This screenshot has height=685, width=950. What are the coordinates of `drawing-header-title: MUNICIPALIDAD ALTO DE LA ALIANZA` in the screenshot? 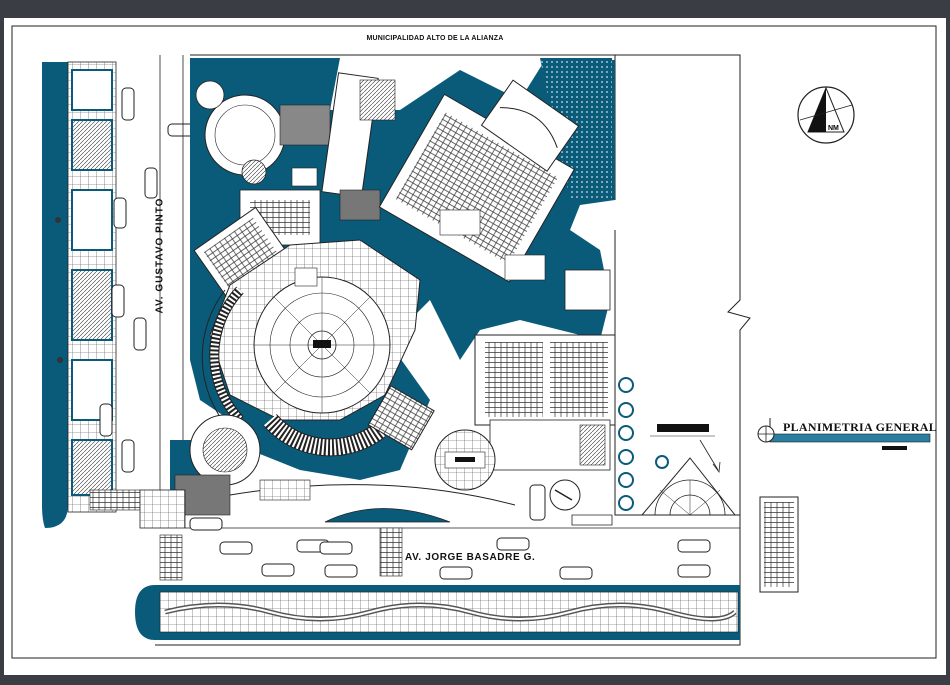 It's located at (435, 38).